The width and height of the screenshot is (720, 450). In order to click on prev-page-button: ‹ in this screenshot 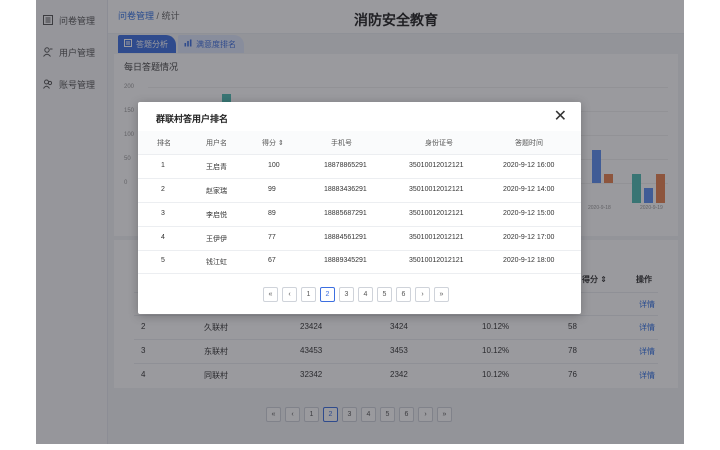, I will do `click(289, 294)`.